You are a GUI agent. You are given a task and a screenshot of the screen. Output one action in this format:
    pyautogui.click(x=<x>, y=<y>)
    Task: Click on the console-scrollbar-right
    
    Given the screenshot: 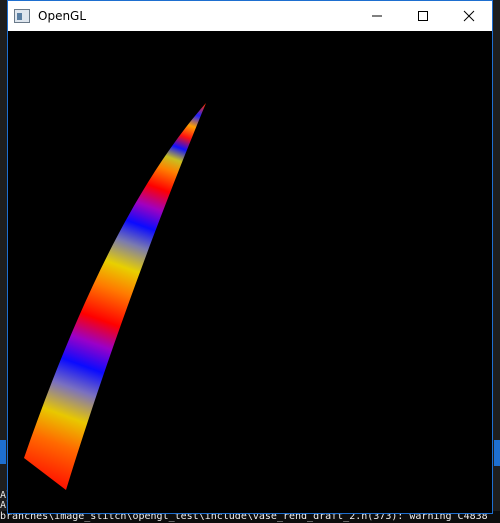 What is the action you would take?
    pyautogui.click(x=497, y=453)
    